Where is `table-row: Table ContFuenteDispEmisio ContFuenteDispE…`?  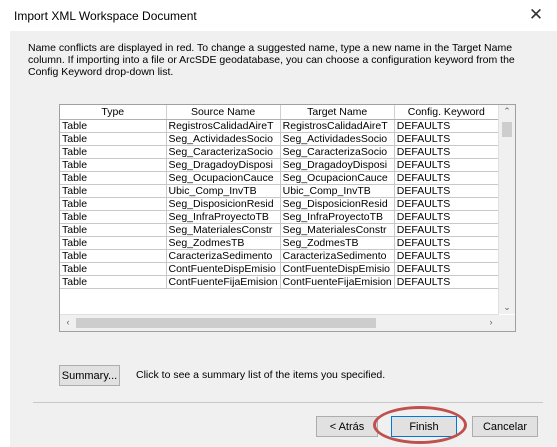
table-row: Table ContFuenteDispEmisio ContFuenteDispE… is located at coordinates (279, 269).